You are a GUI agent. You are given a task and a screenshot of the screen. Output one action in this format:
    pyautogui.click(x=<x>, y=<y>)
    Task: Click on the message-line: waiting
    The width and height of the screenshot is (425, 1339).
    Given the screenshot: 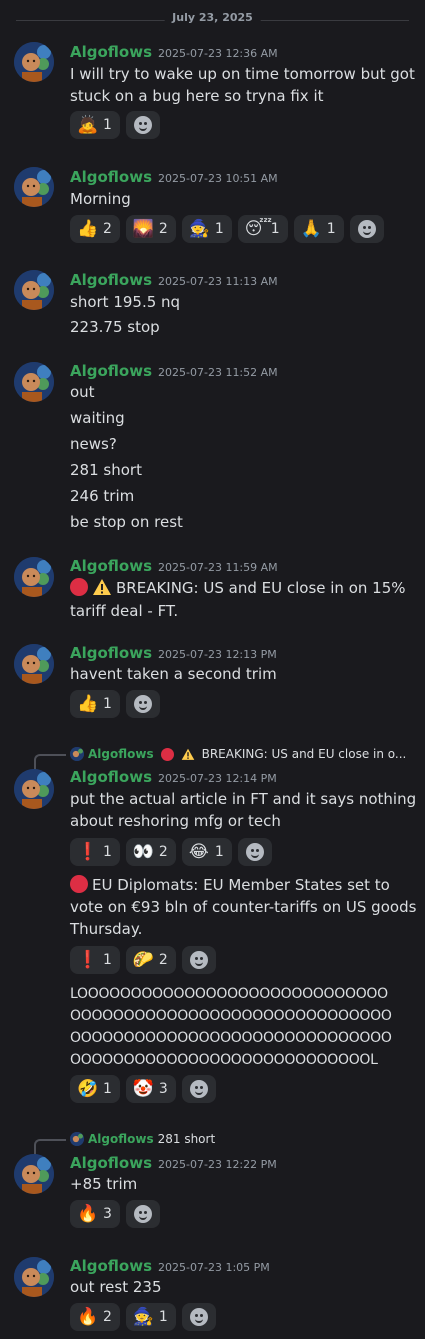 What is the action you would take?
    pyautogui.click(x=97, y=418)
    